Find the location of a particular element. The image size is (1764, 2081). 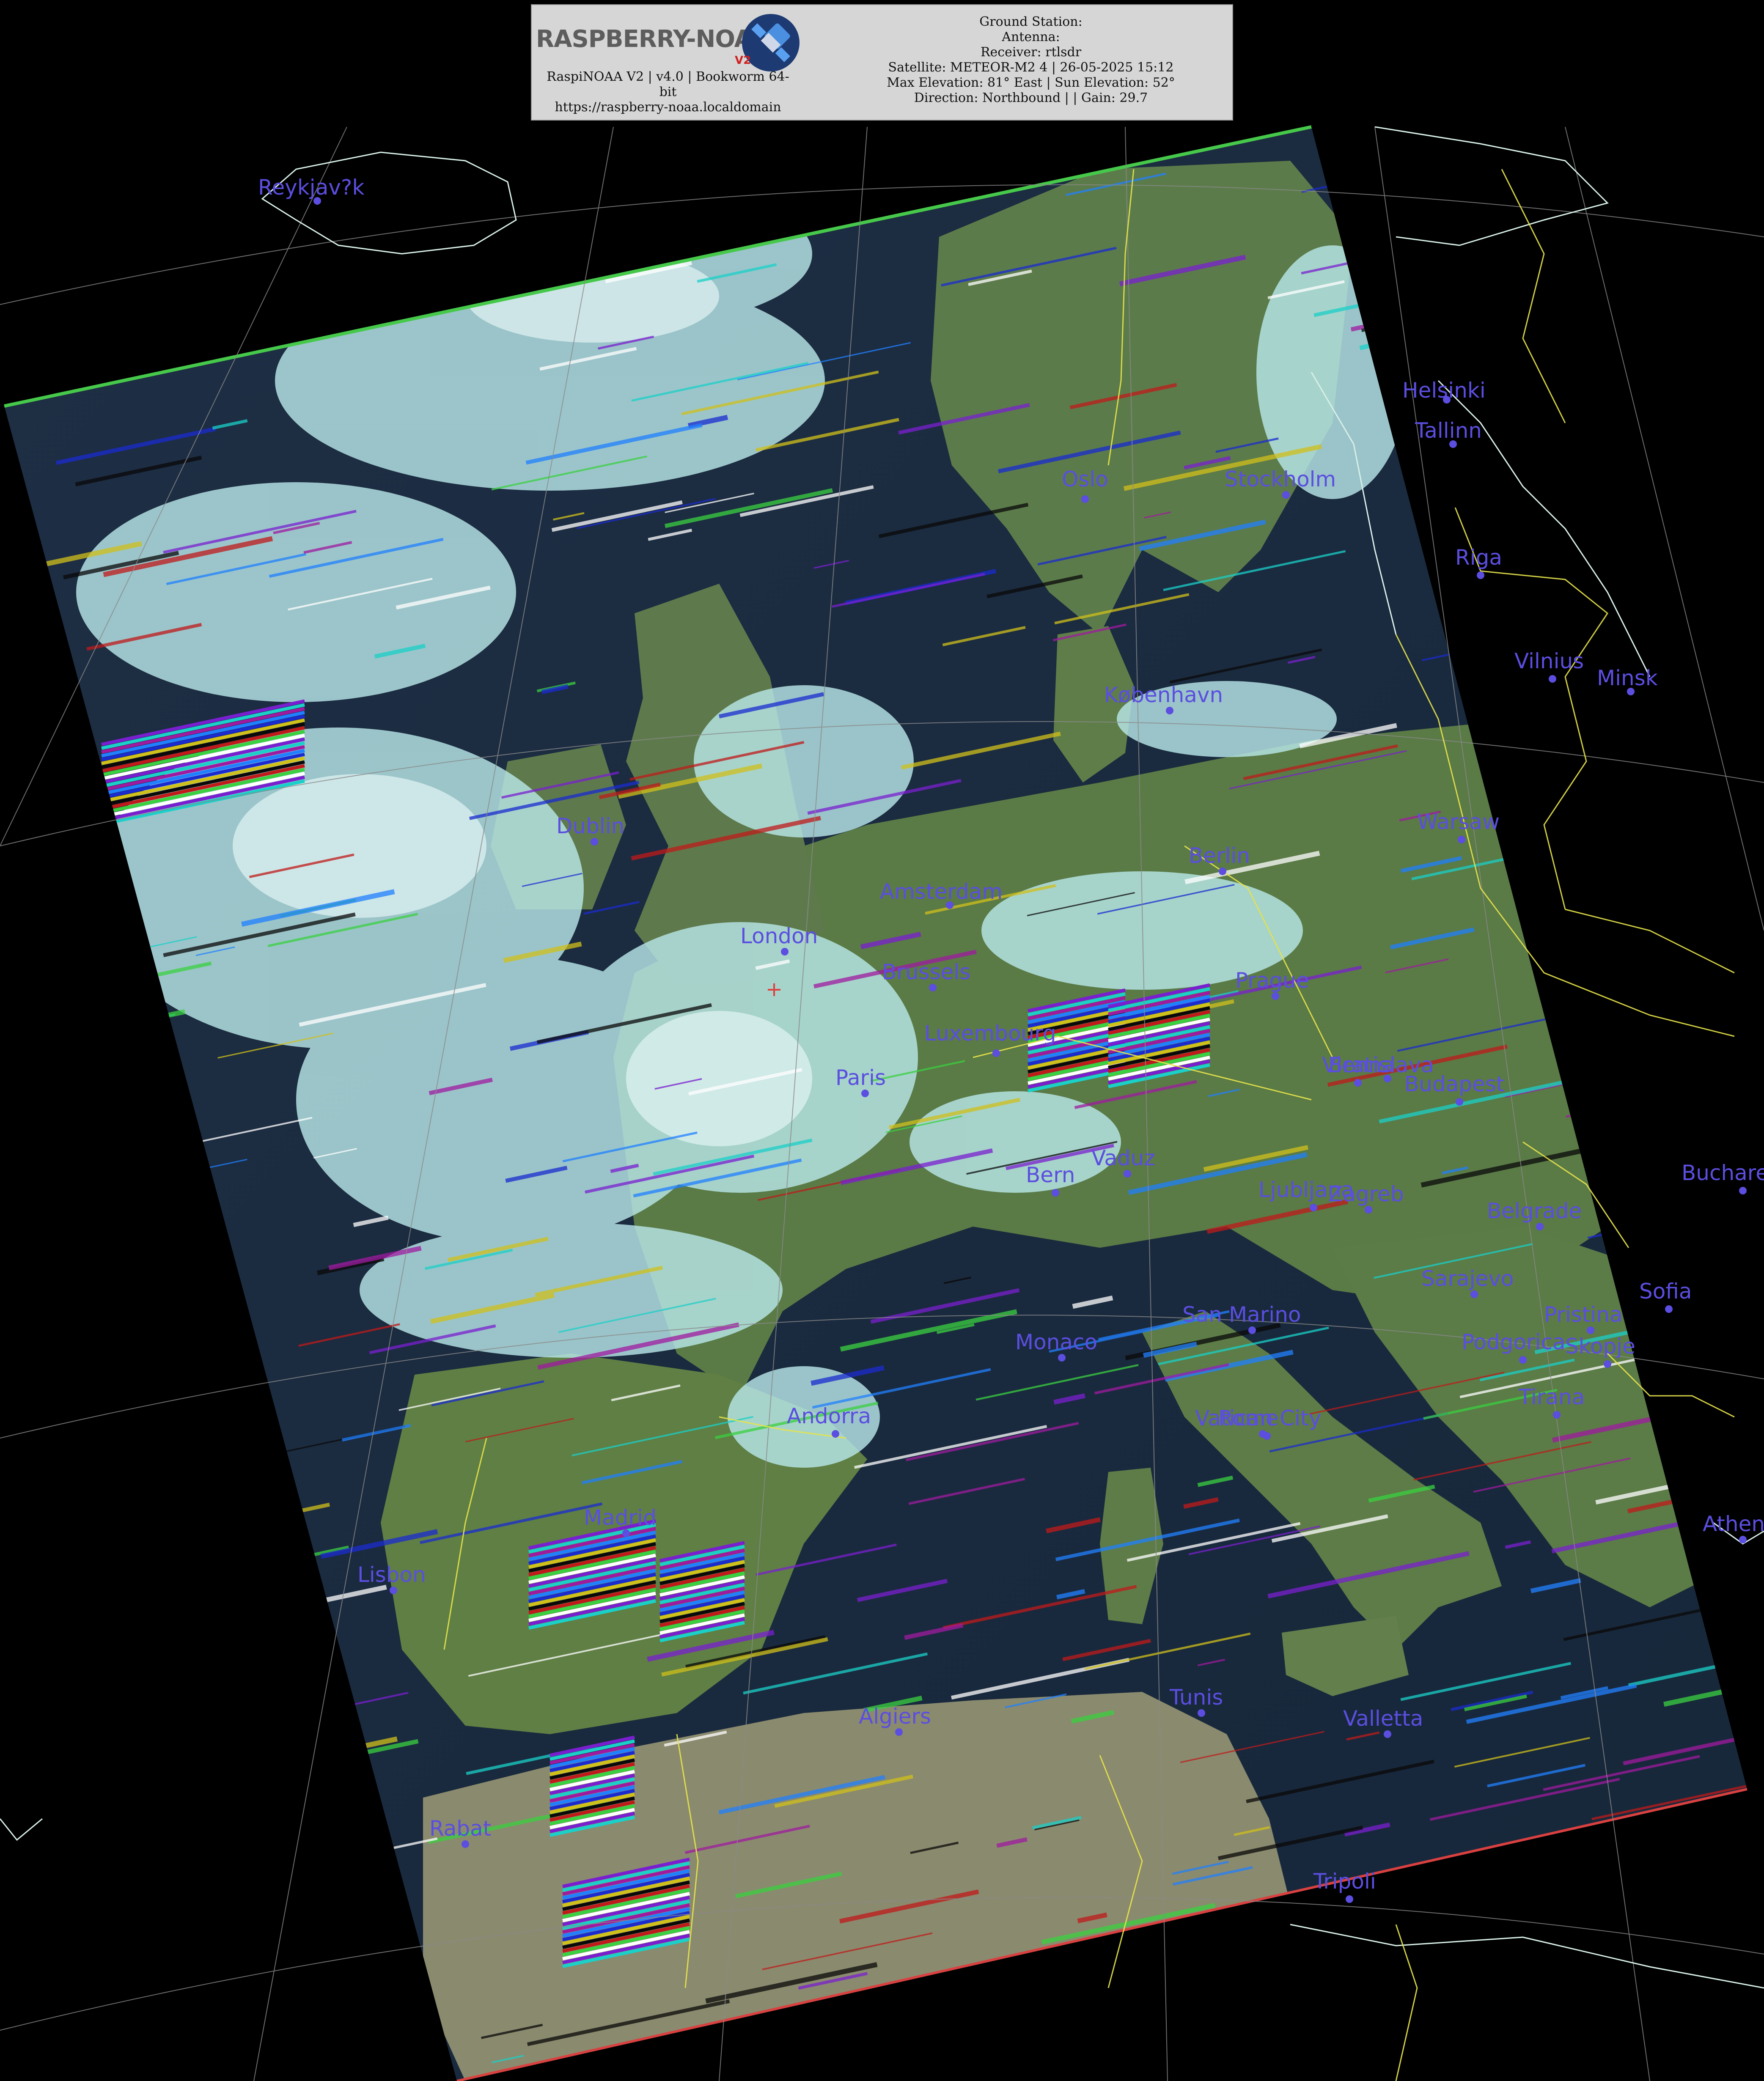

city-label: Vilnius is located at coordinates (1549, 661).